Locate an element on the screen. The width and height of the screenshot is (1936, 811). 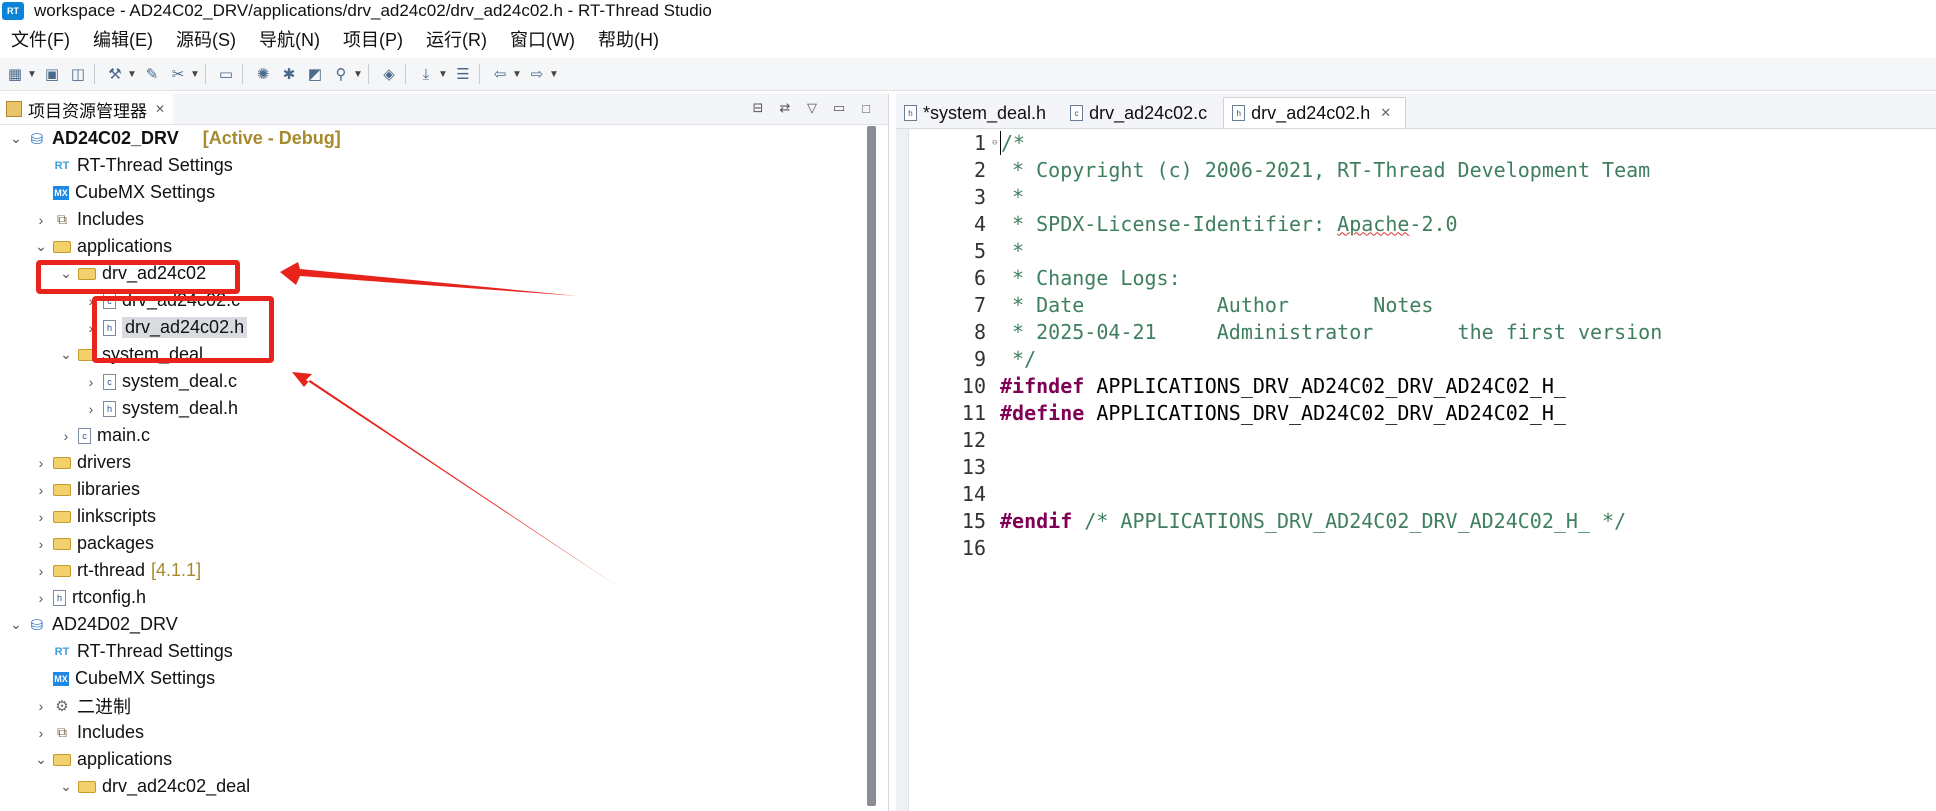
tree-item: › h drv_ad24c02.h is located at coordinates (435, 327).